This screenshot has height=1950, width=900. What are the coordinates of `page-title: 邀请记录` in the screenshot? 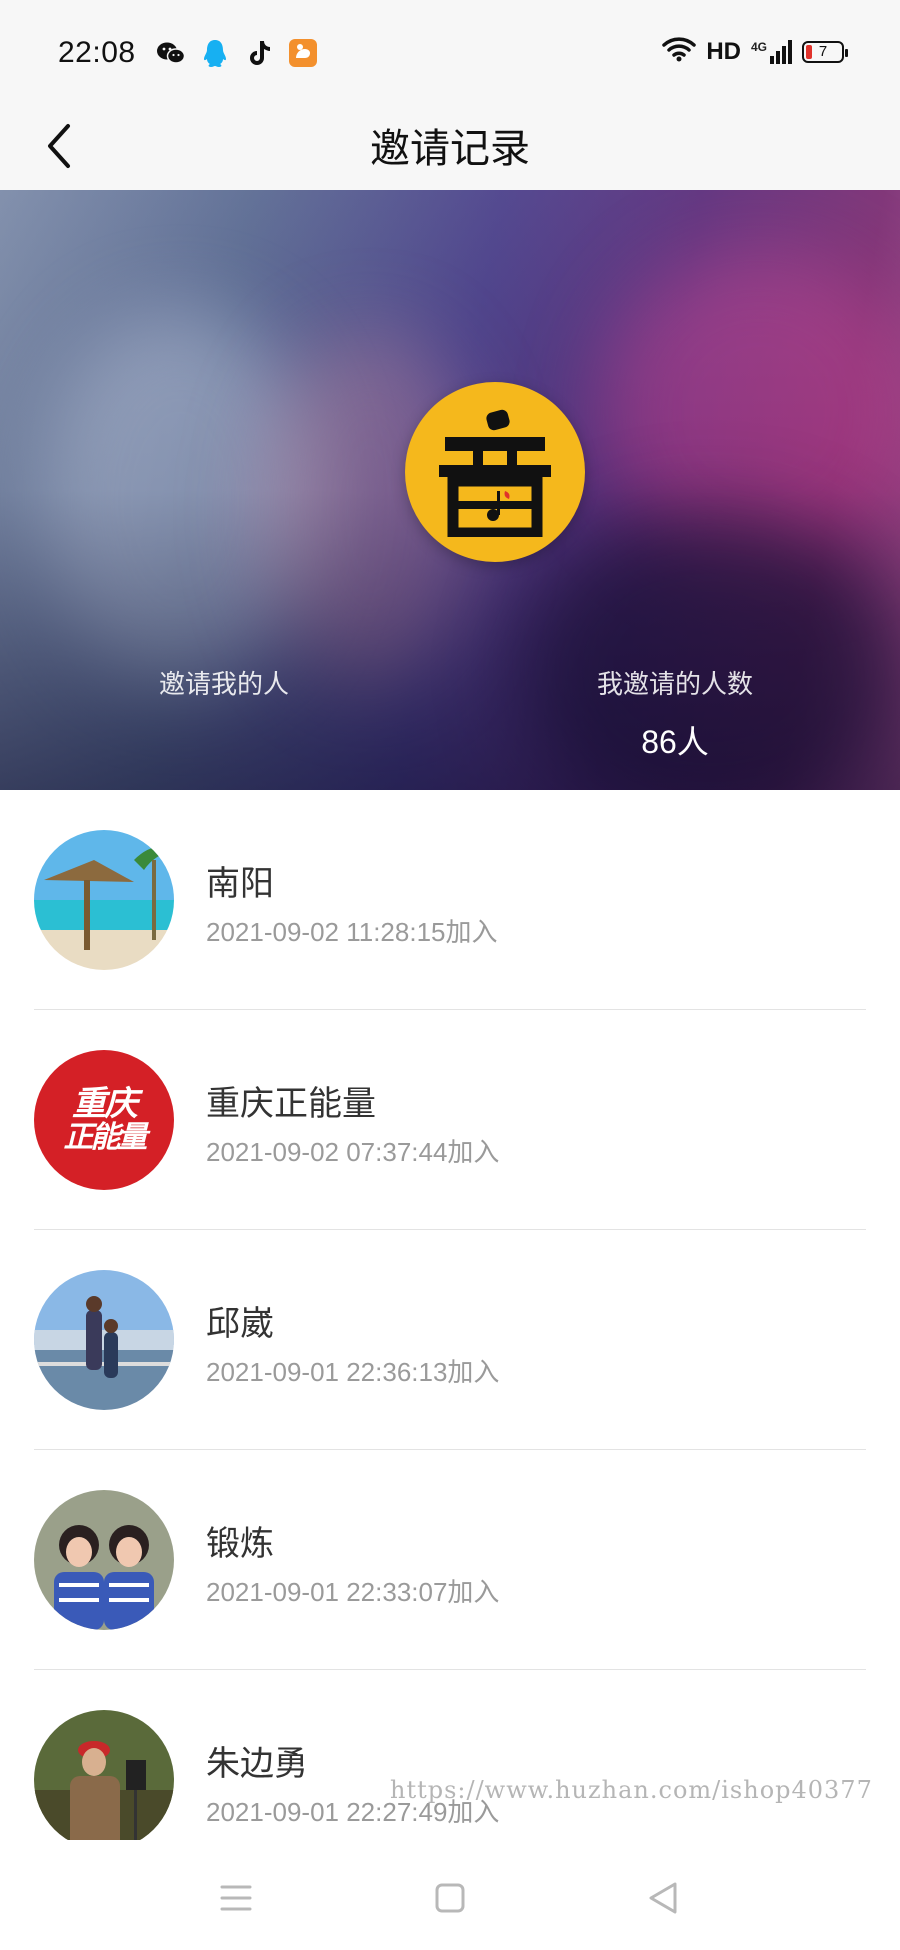 It's located at (450, 149).